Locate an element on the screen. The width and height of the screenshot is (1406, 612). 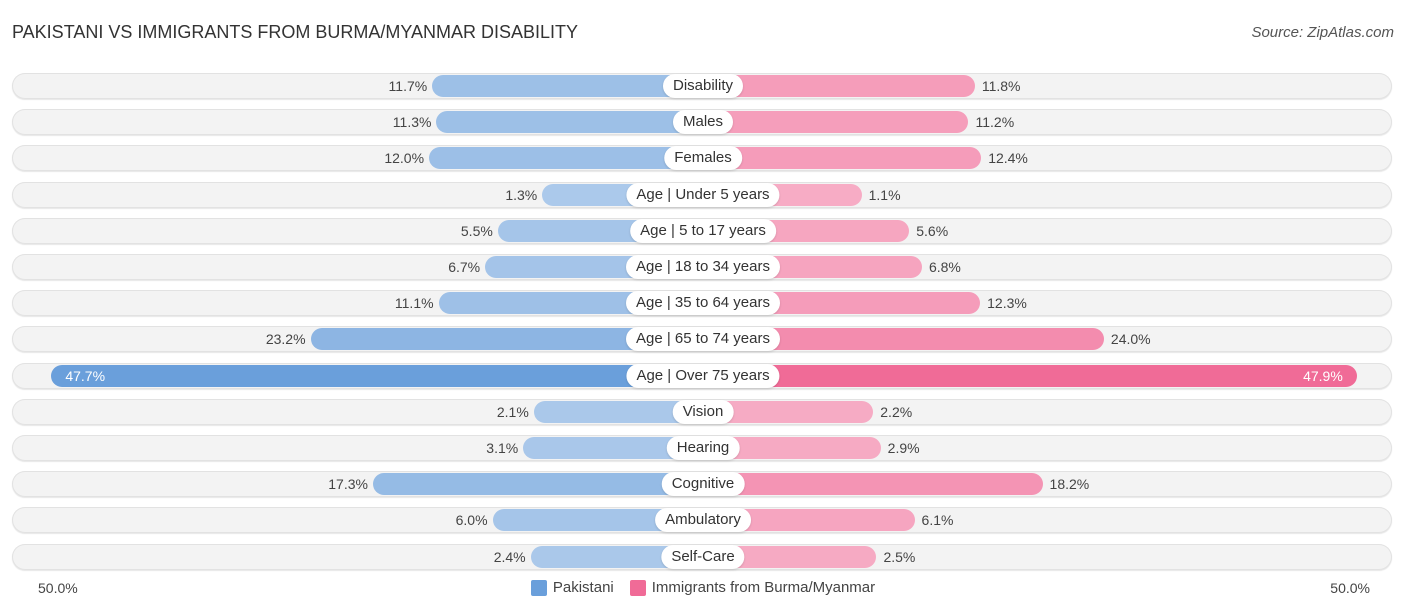
value-label-burma: 6.8% is located at coordinates (944, 267).